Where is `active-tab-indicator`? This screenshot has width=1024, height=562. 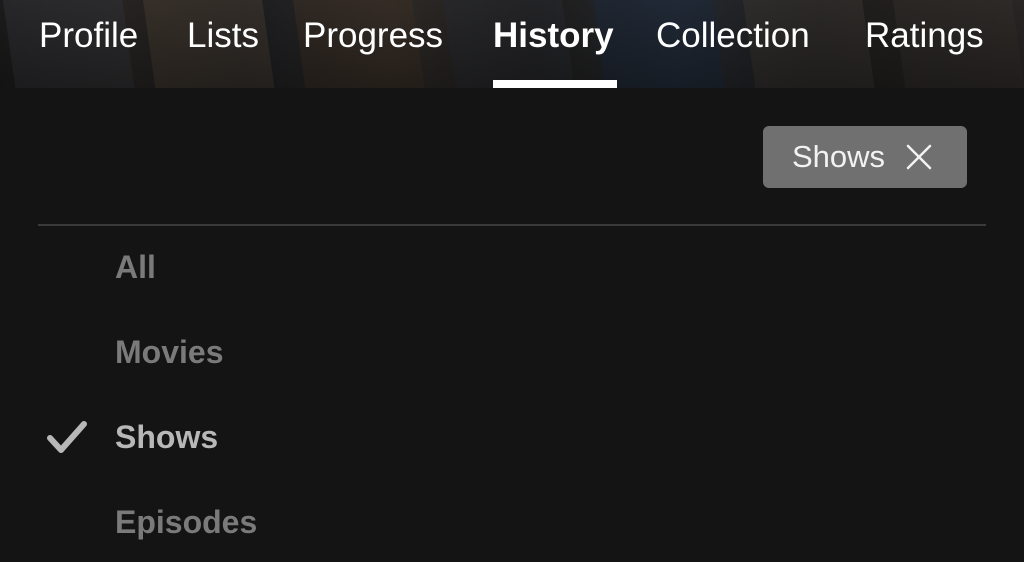 active-tab-indicator is located at coordinates (555, 84).